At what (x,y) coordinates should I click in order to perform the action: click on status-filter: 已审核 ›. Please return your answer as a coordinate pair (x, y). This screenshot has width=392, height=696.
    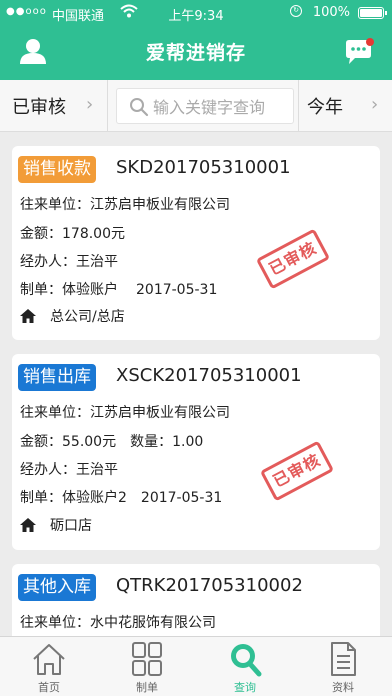
    Looking at the image, I should click on (54, 106).